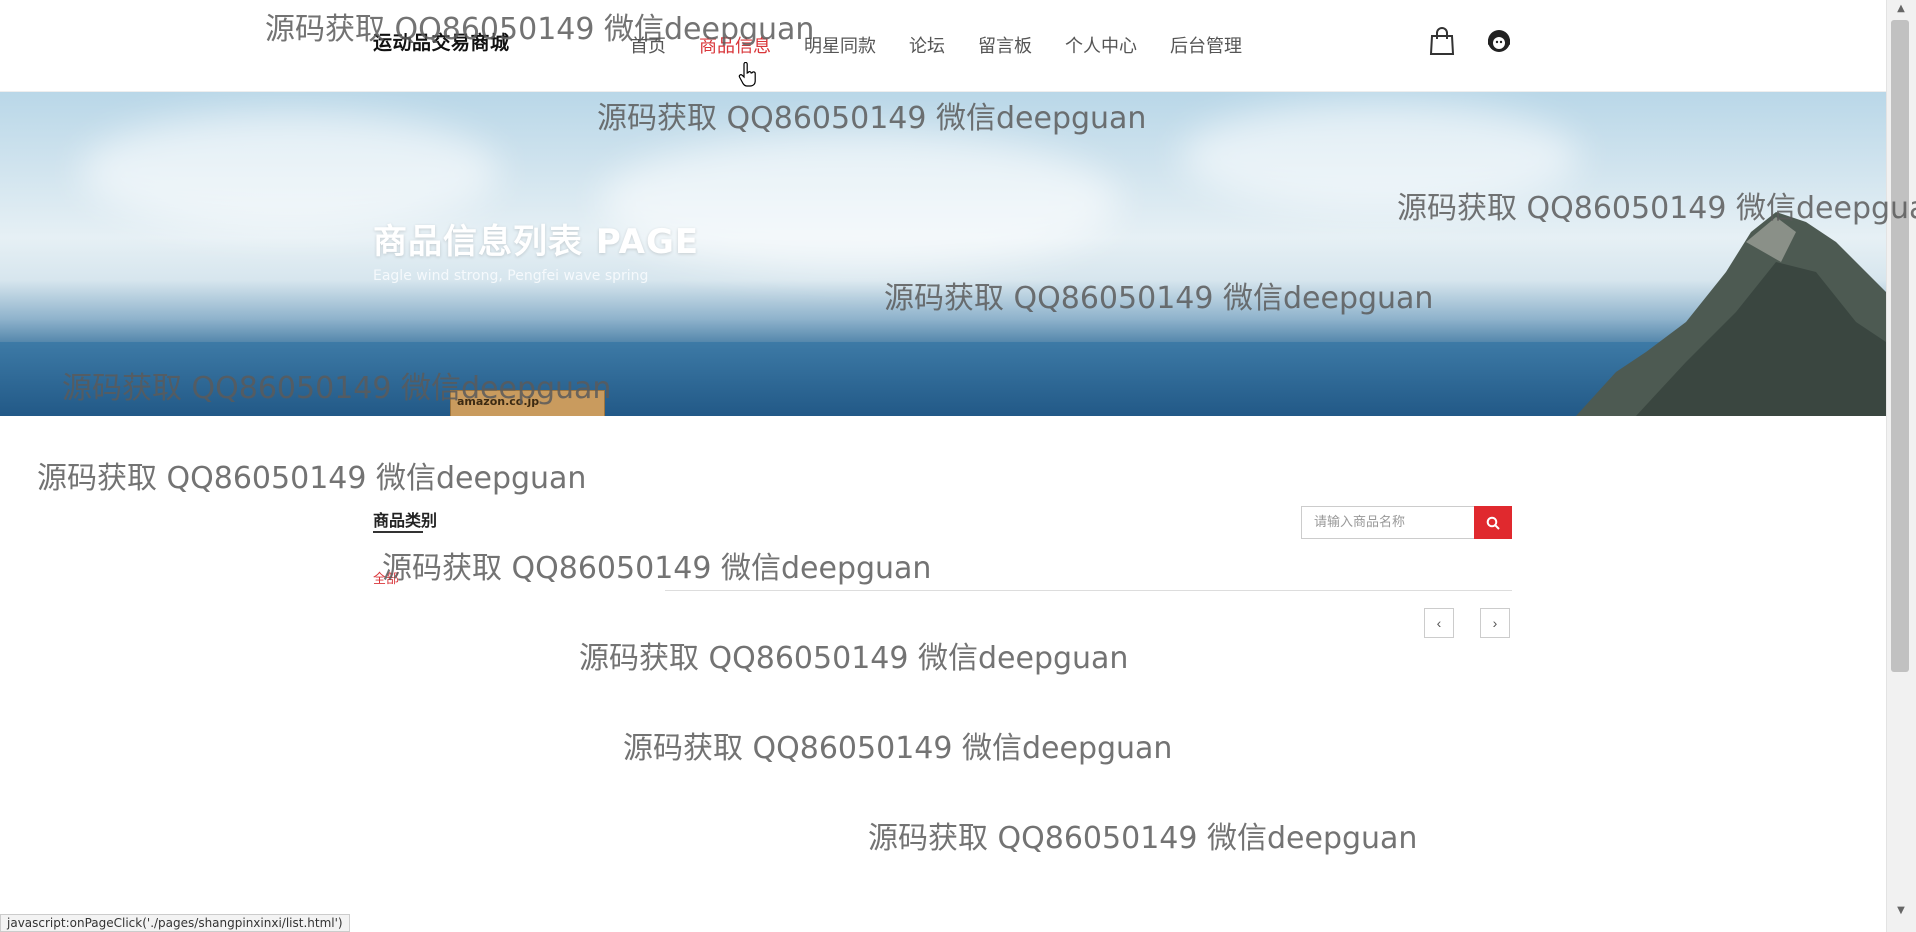 This screenshot has width=1916, height=932. I want to click on cliff-image, so click(1731, 314).